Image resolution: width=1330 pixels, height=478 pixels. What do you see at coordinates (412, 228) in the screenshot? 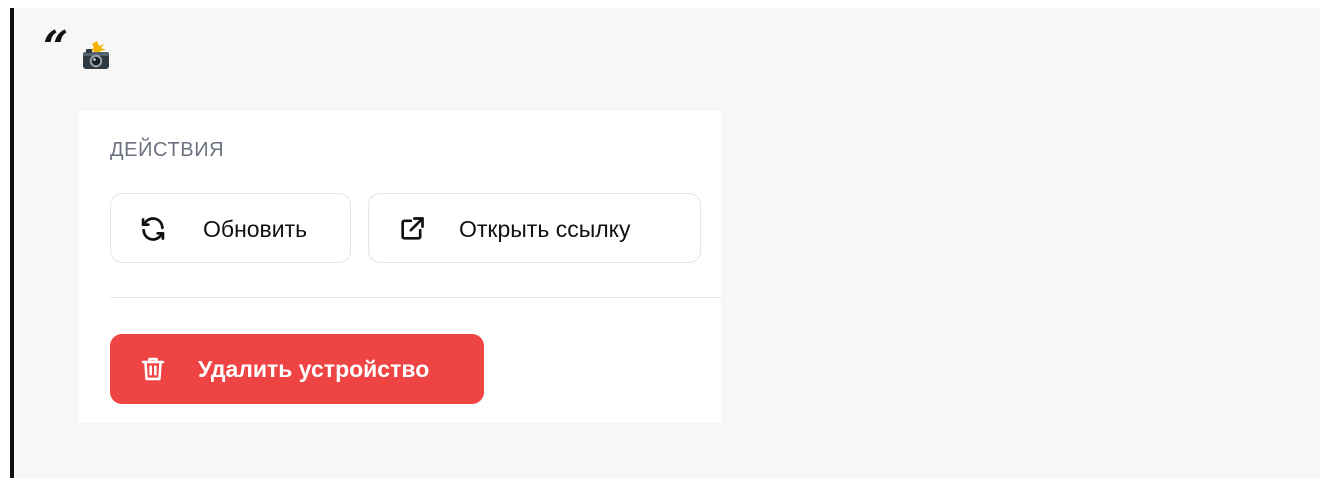
I see `external-link-icon` at bounding box center [412, 228].